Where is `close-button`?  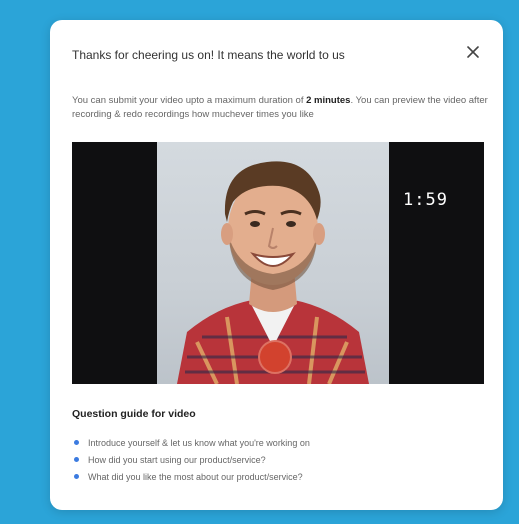
close-button is located at coordinates (473, 52).